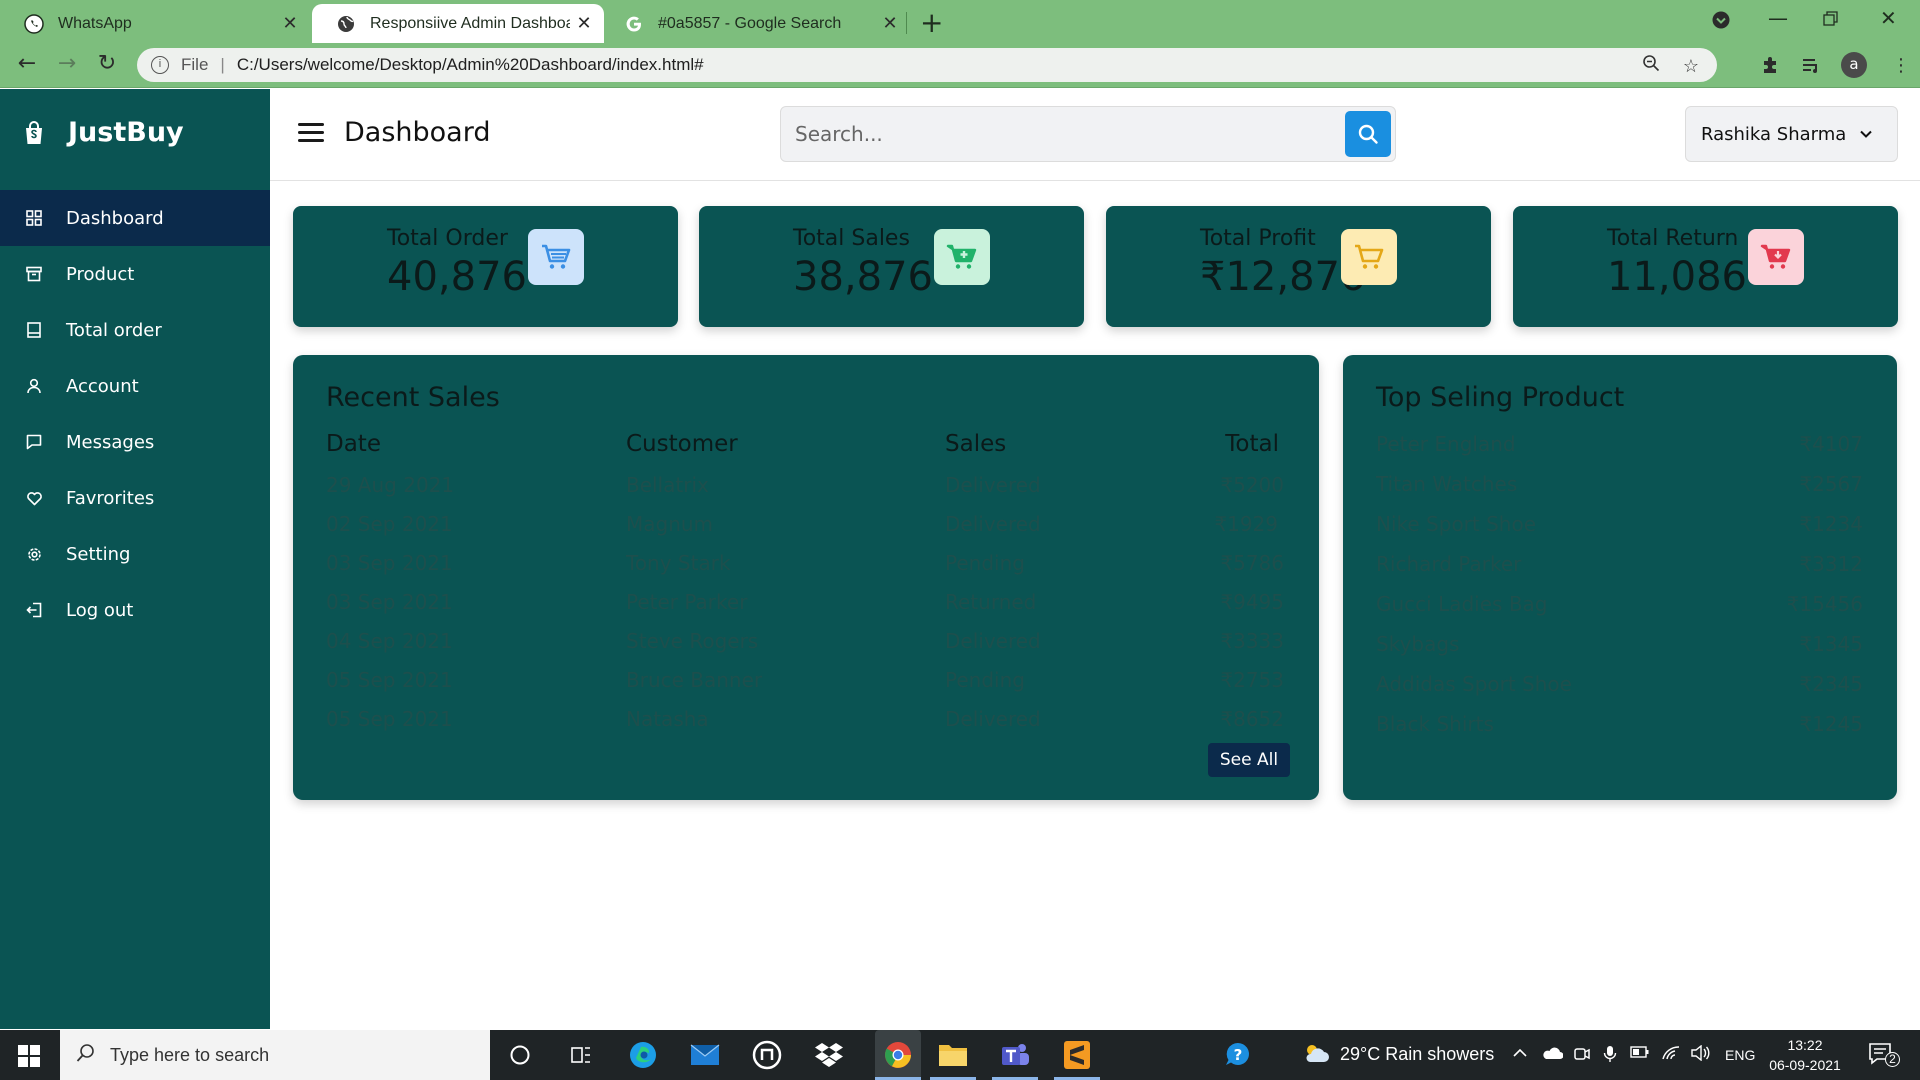  I want to click on list-item: Skybags ₹1345, so click(1619, 650).